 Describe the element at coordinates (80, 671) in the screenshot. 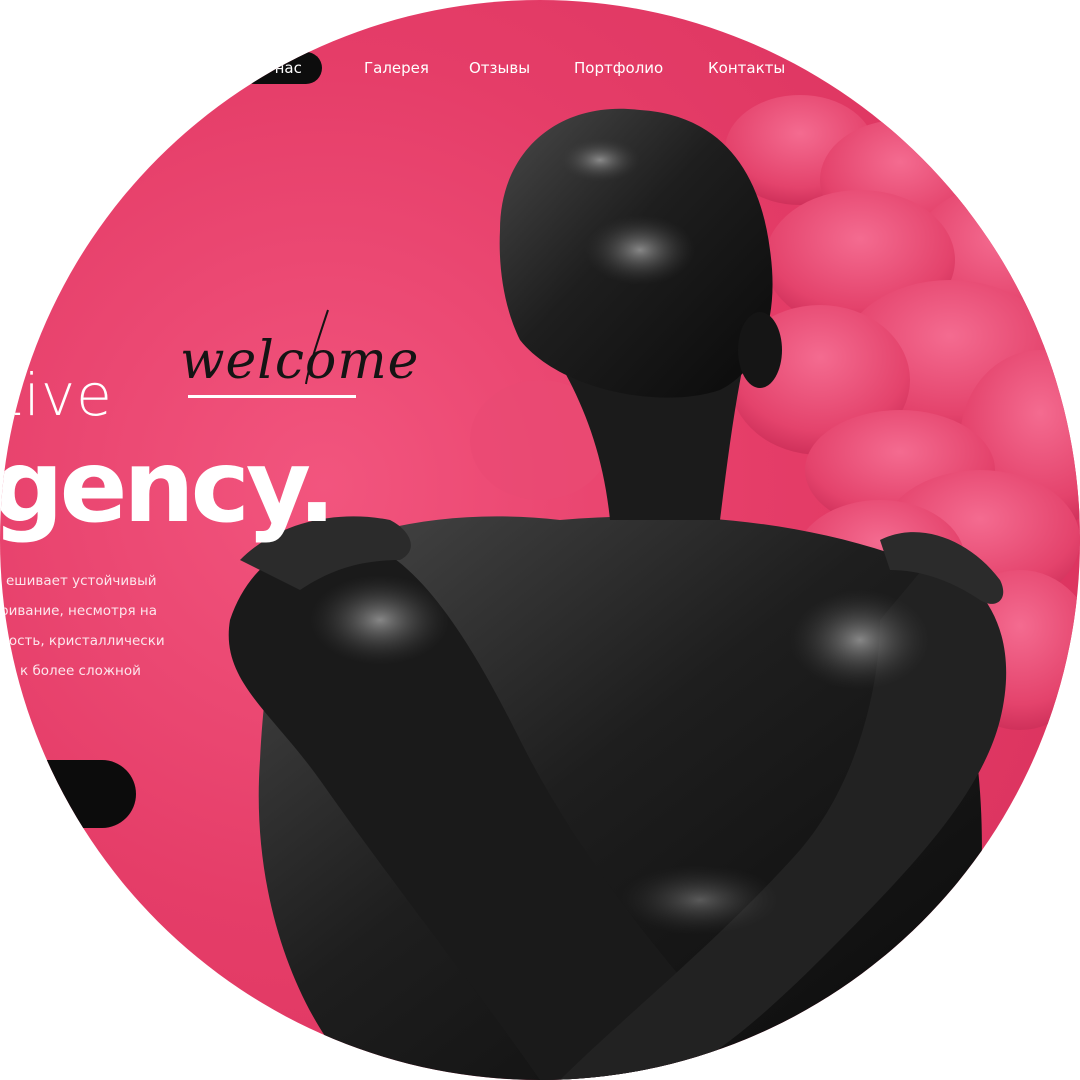

I see `hero-description-line: к более сложной` at that location.